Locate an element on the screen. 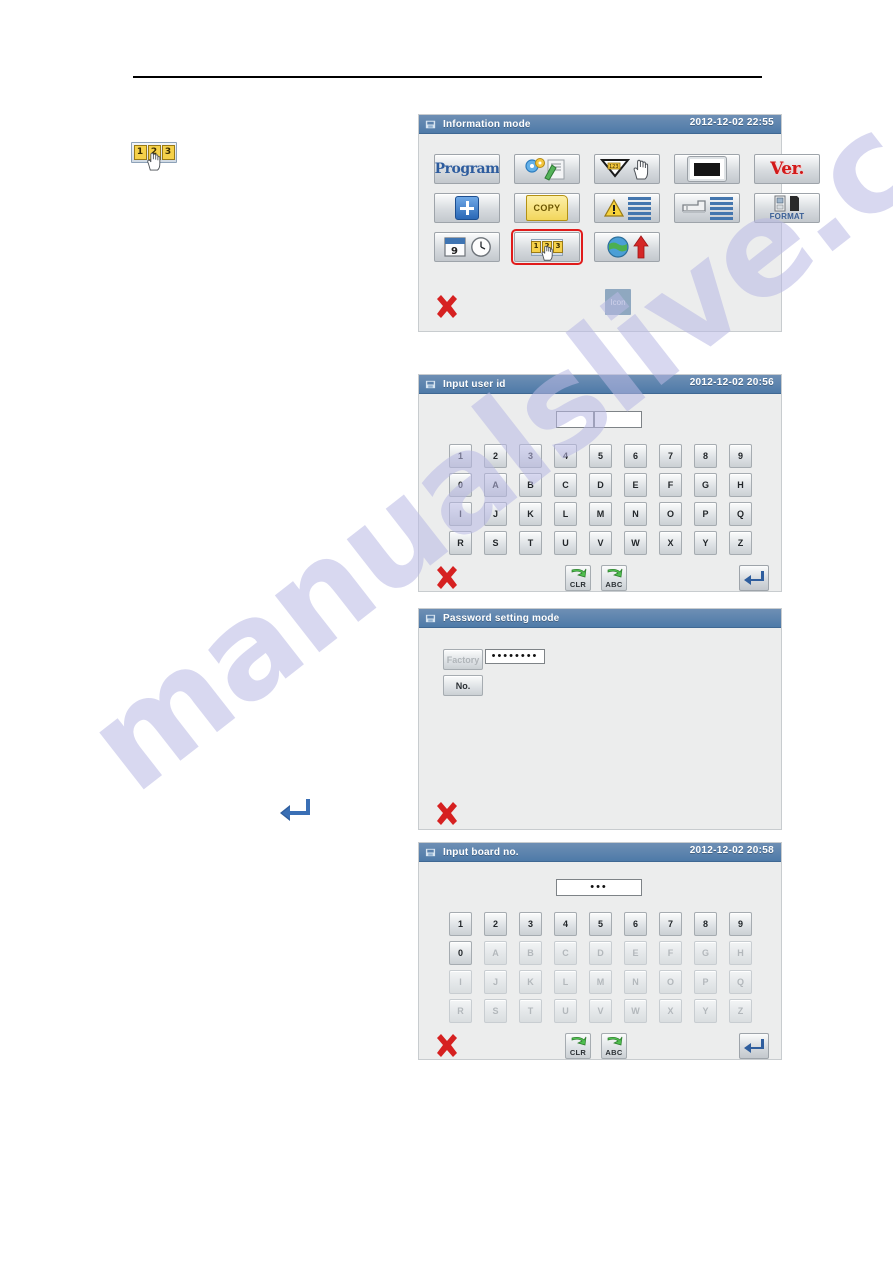 The width and height of the screenshot is (893, 1263). copy-button: COPY is located at coordinates (547, 208).